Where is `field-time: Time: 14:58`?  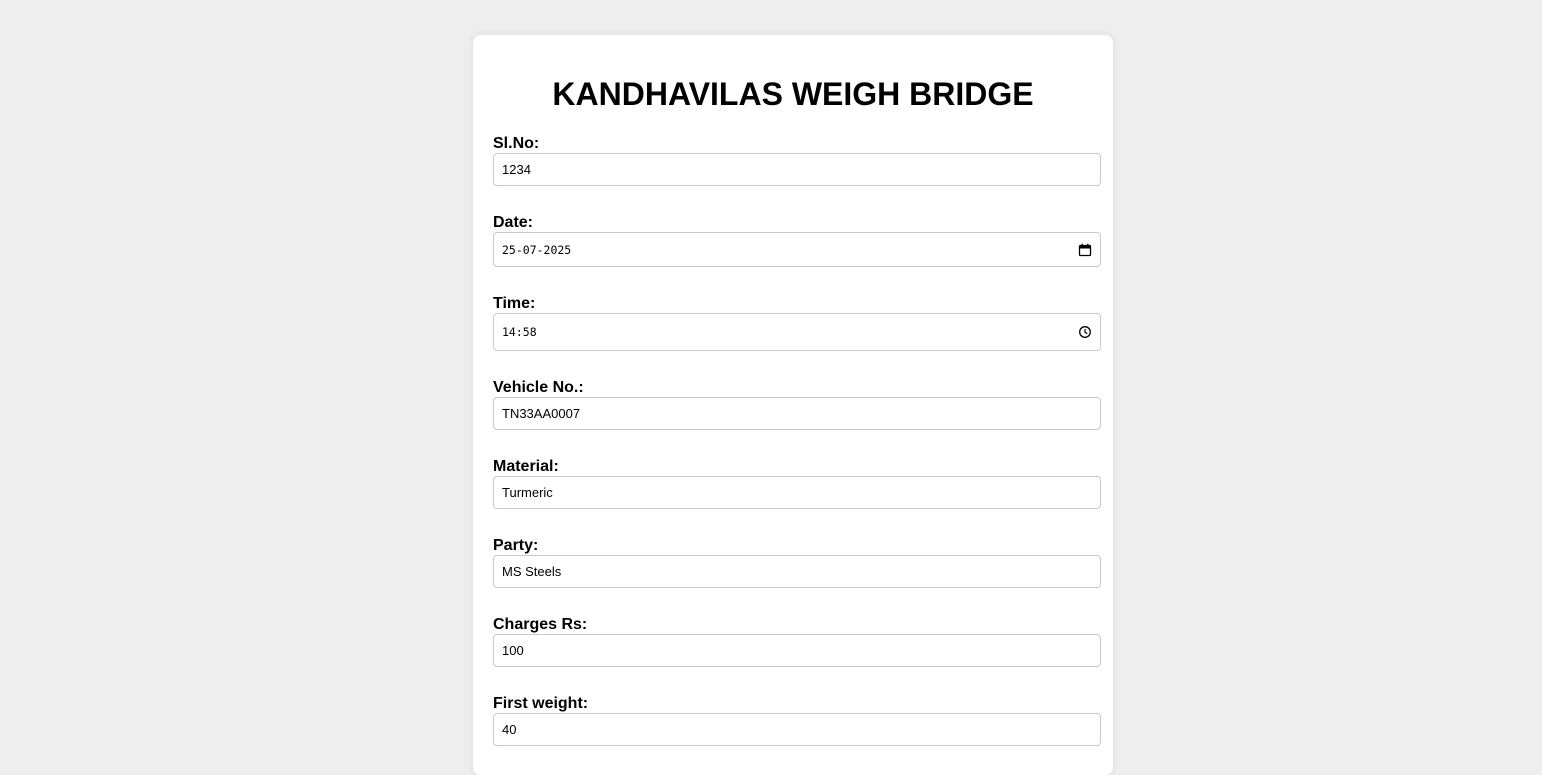 field-time: Time: 14:58 is located at coordinates (797, 323).